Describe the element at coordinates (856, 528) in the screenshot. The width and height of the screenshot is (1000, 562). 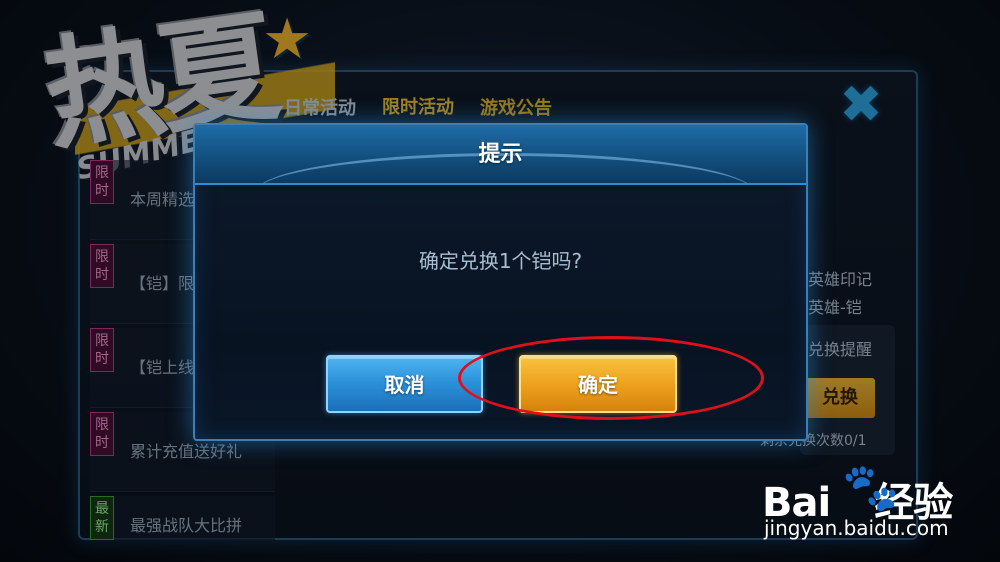
I see `watermark-url: jingyan.baidu.com` at that location.